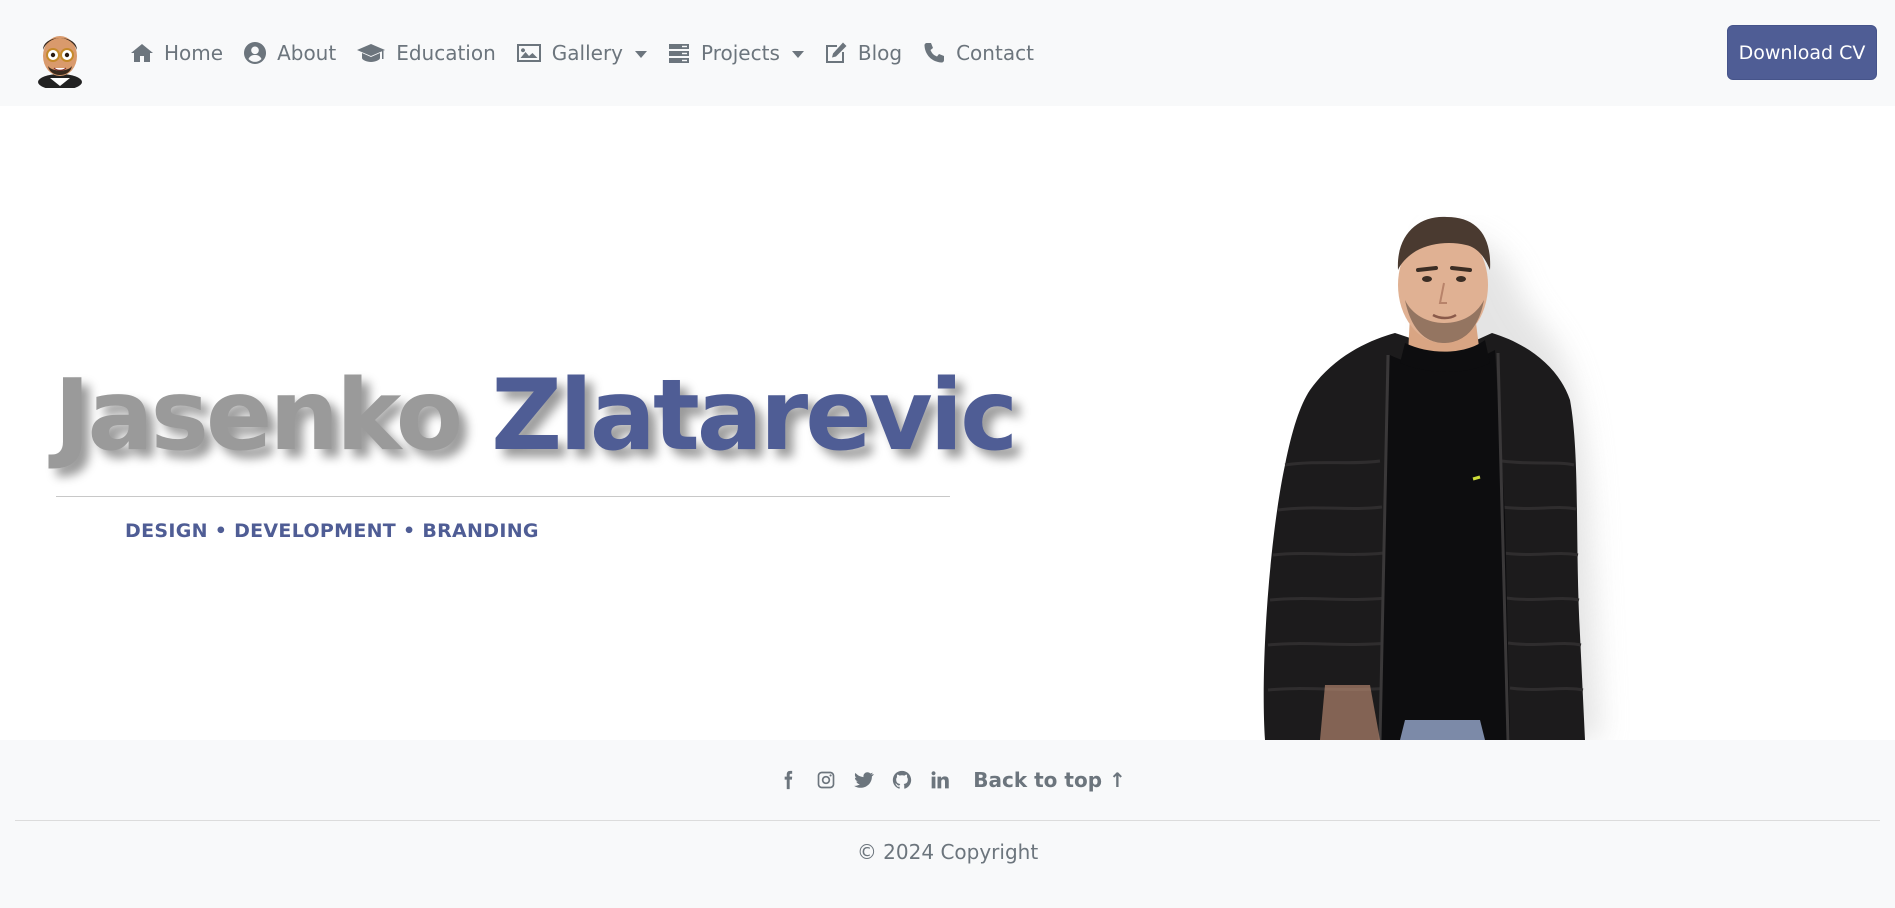  I want to click on phone-icon, so click(934, 53).